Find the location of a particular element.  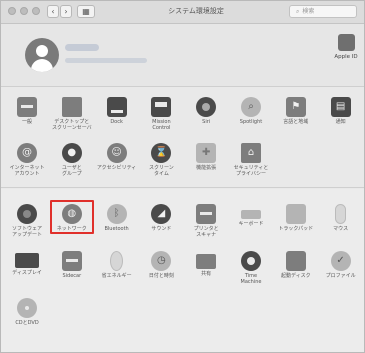

accessibility-icon: ☺ is located at coordinates (116, 153).